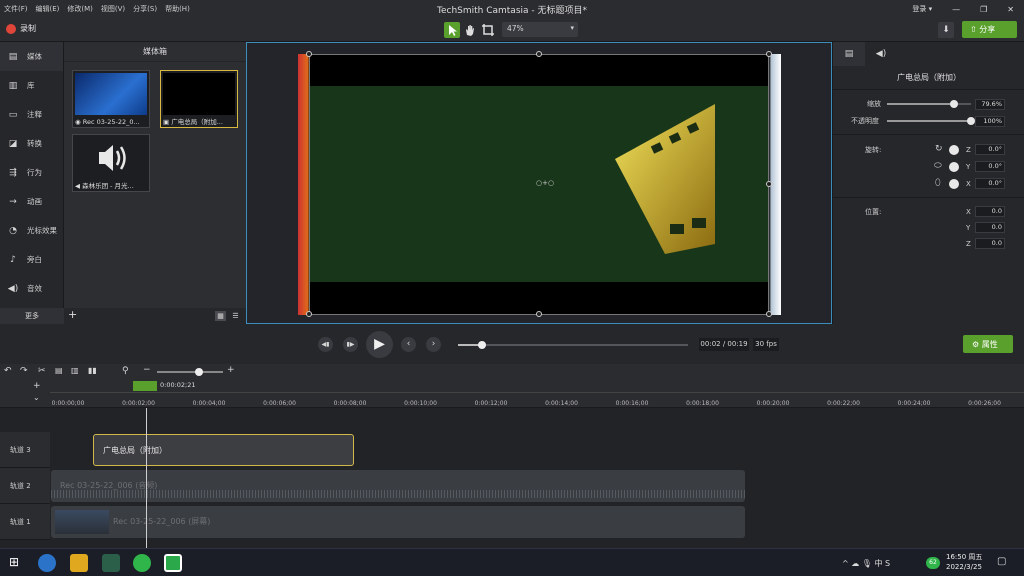  What do you see at coordinates (31, 230) in the screenshot?
I see `sidebar-item-cursor: ◔ 光标效果` at bounding box center [31, 230].